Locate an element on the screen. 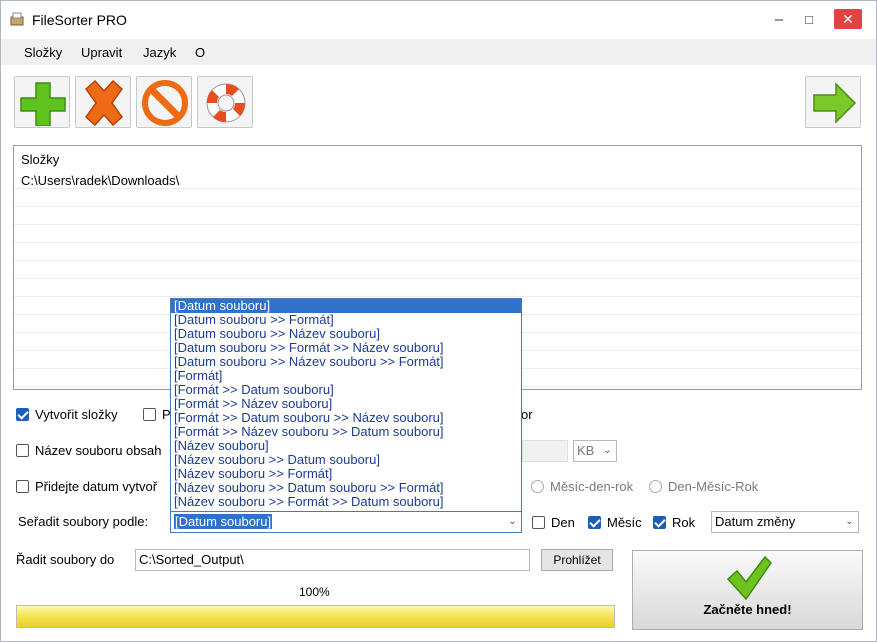 The width and height of the screenshot is (877, 642). option-p-checkbox is located at coordinates (149, 414).